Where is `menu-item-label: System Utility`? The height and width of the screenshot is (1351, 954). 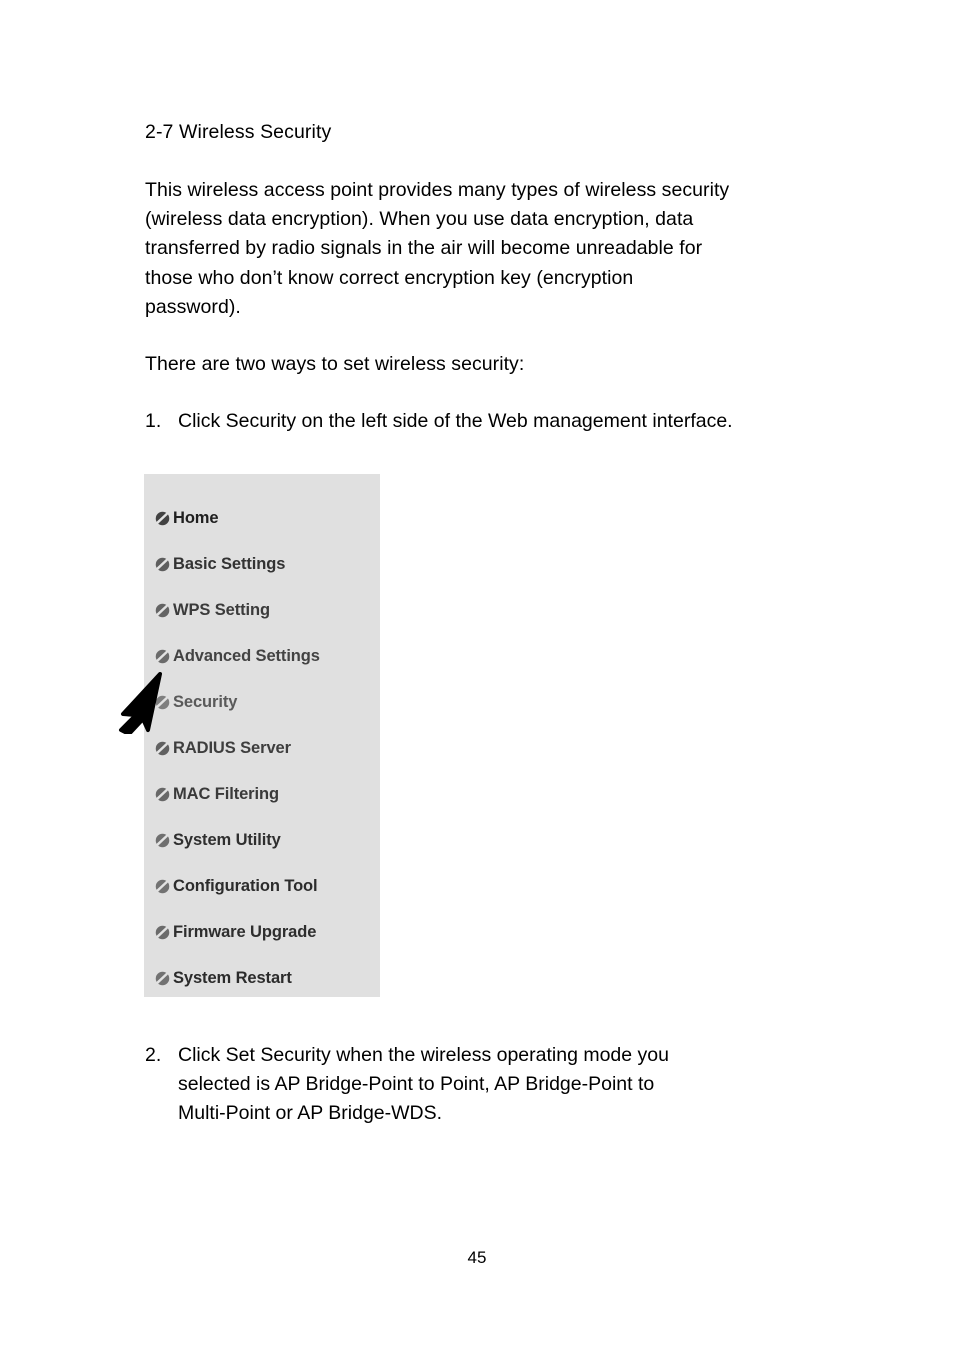
menu-item-label: System Utility is located at coordinates (227, 840).